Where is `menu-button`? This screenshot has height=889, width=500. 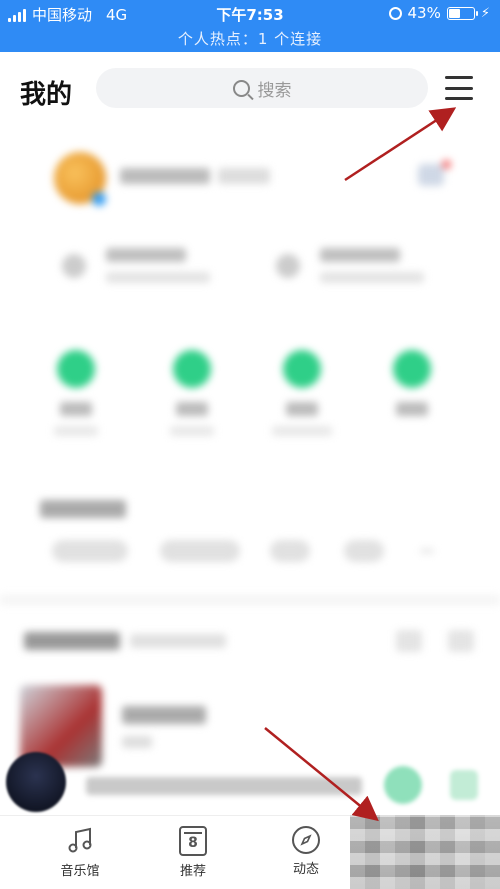 menu-button is located at coordinates (459, 88).